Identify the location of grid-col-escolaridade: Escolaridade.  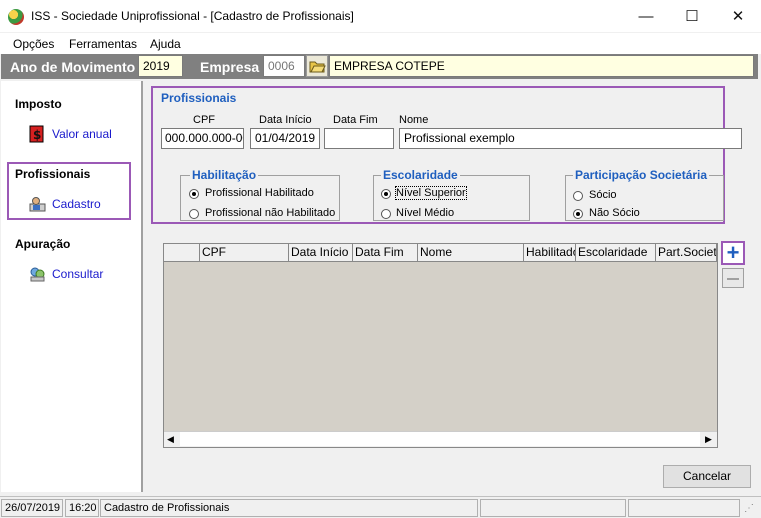
(616, 252).